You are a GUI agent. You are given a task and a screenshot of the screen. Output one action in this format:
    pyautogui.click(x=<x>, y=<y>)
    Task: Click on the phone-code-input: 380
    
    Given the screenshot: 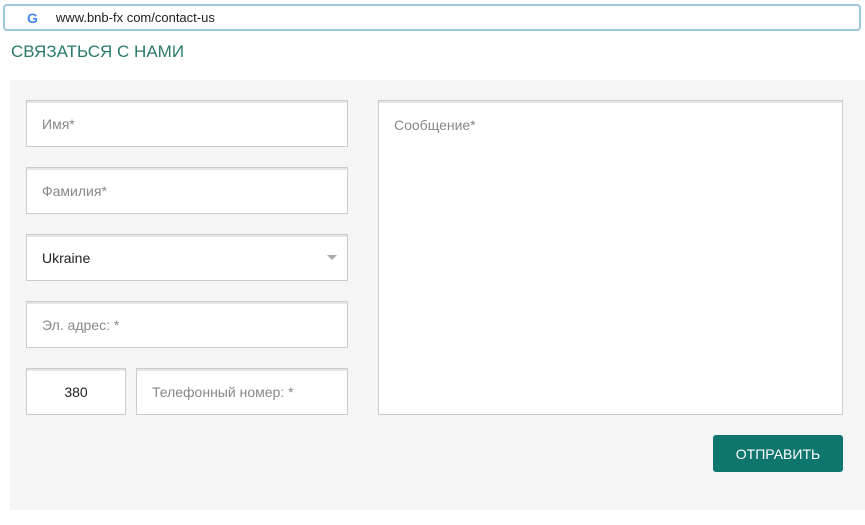 What is the action you would take?
    pyautogui.click(x=76, y=391)
    